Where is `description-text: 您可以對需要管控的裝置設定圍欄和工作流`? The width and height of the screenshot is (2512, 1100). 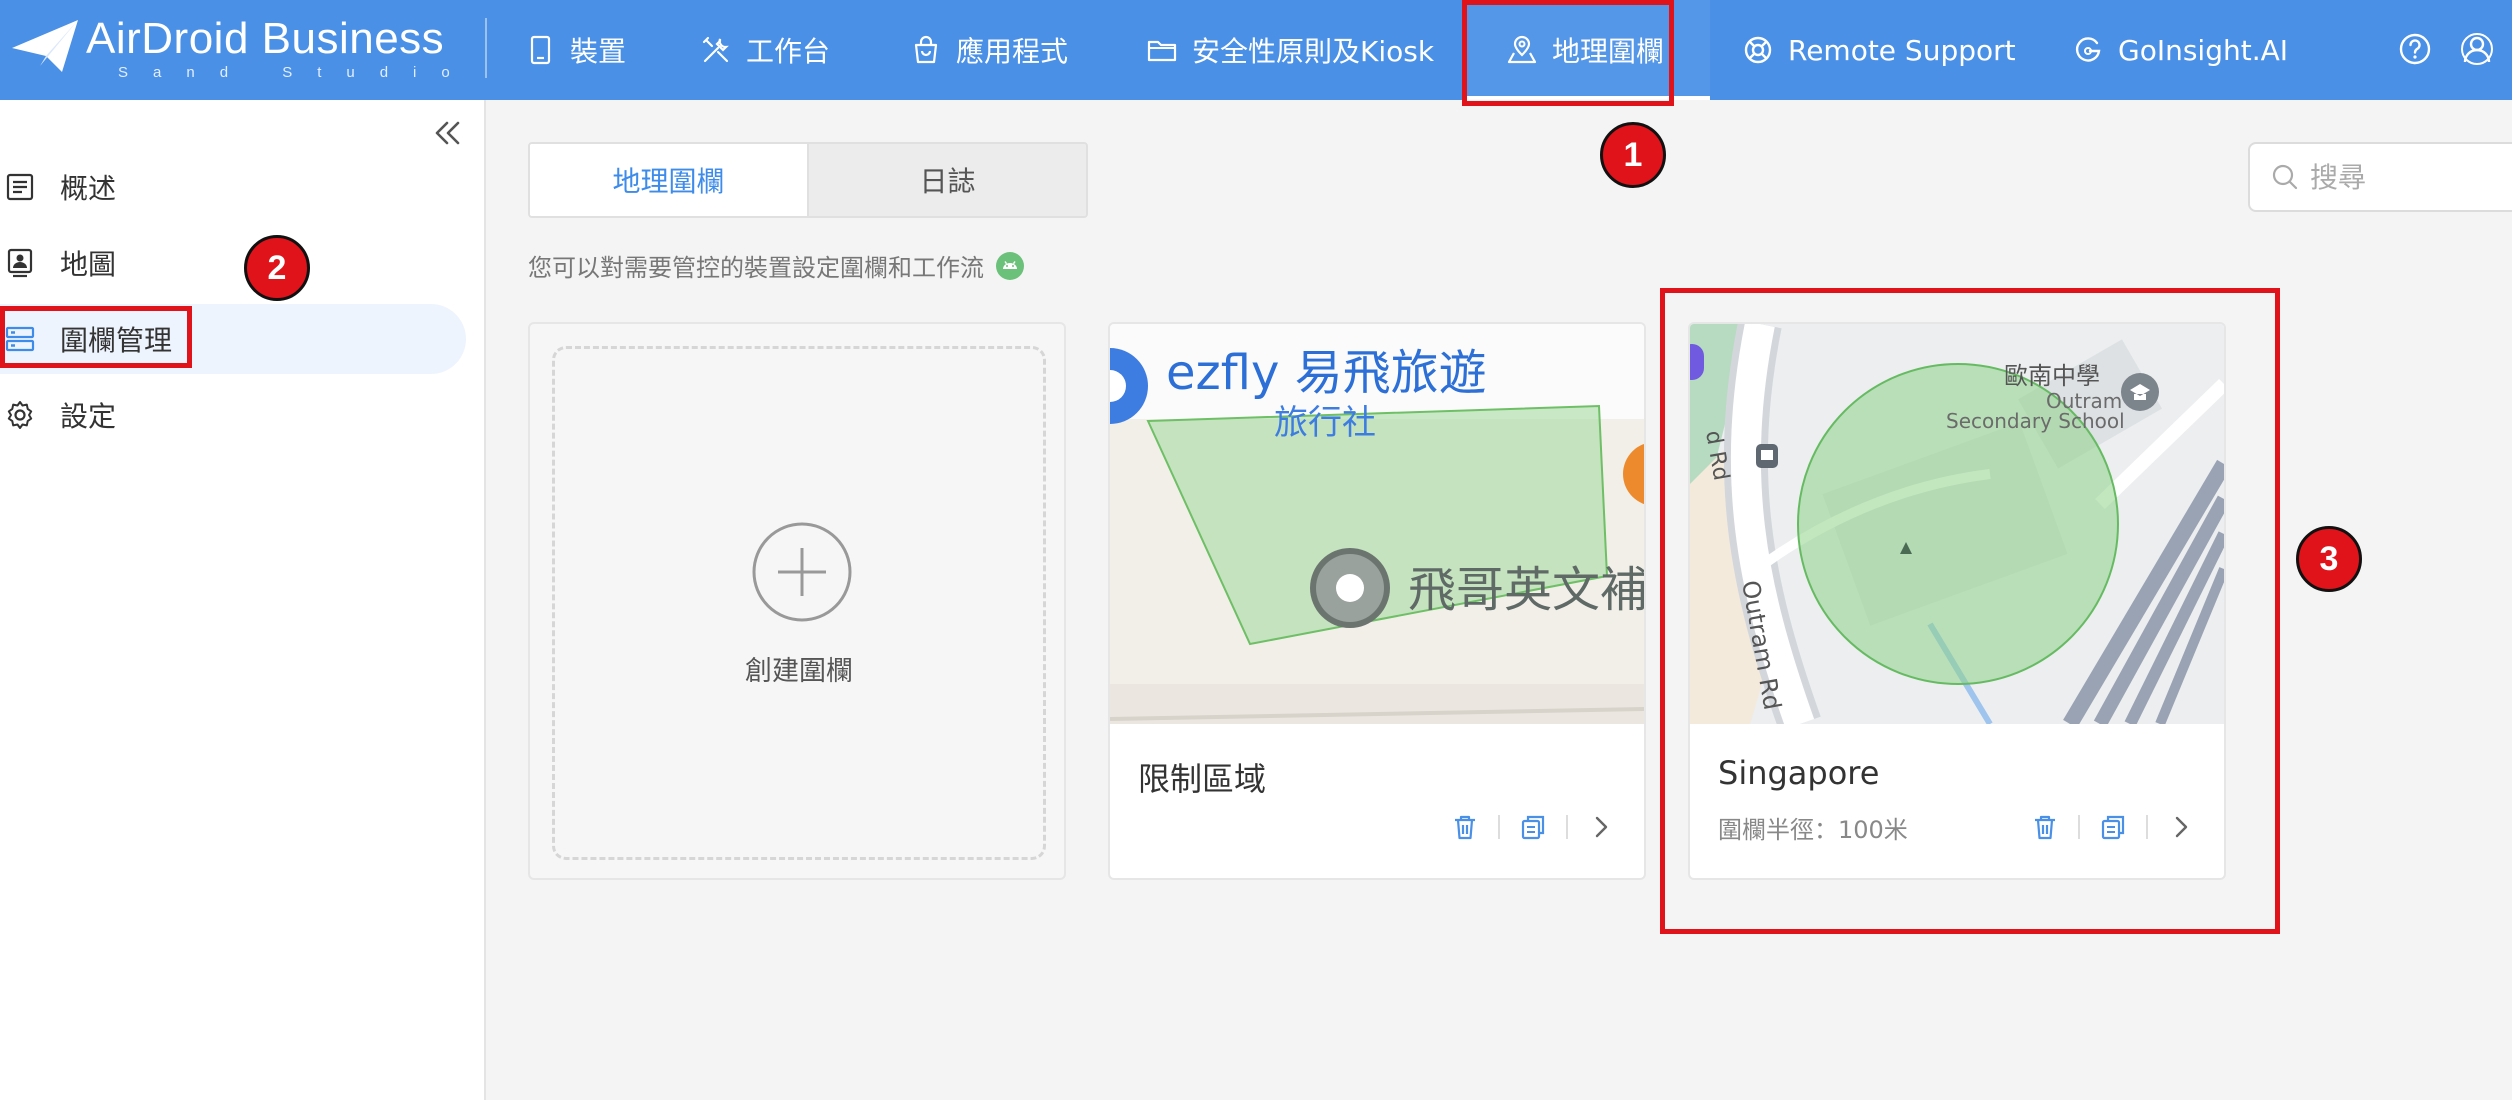
description-text: 您可以對需要管控的裝置設定圍欄和工作流 is located at coordinates (756, 268).